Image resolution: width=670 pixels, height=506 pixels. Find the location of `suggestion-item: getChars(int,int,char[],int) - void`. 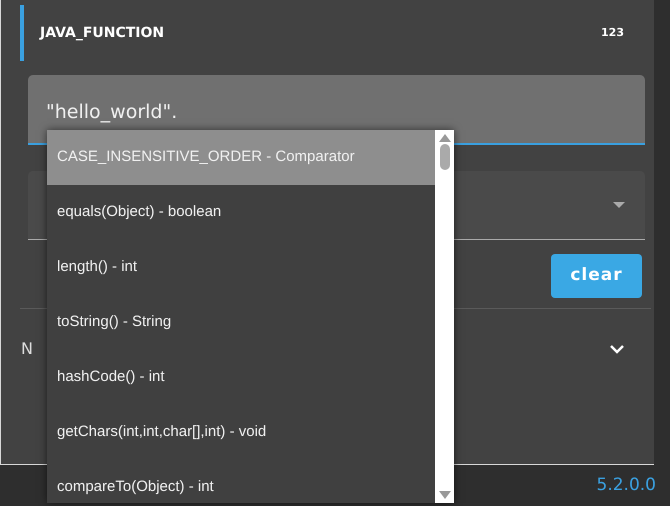

suggestion-item: getChars(int,int,char[],int) - void is located at coordinates (241, 432).